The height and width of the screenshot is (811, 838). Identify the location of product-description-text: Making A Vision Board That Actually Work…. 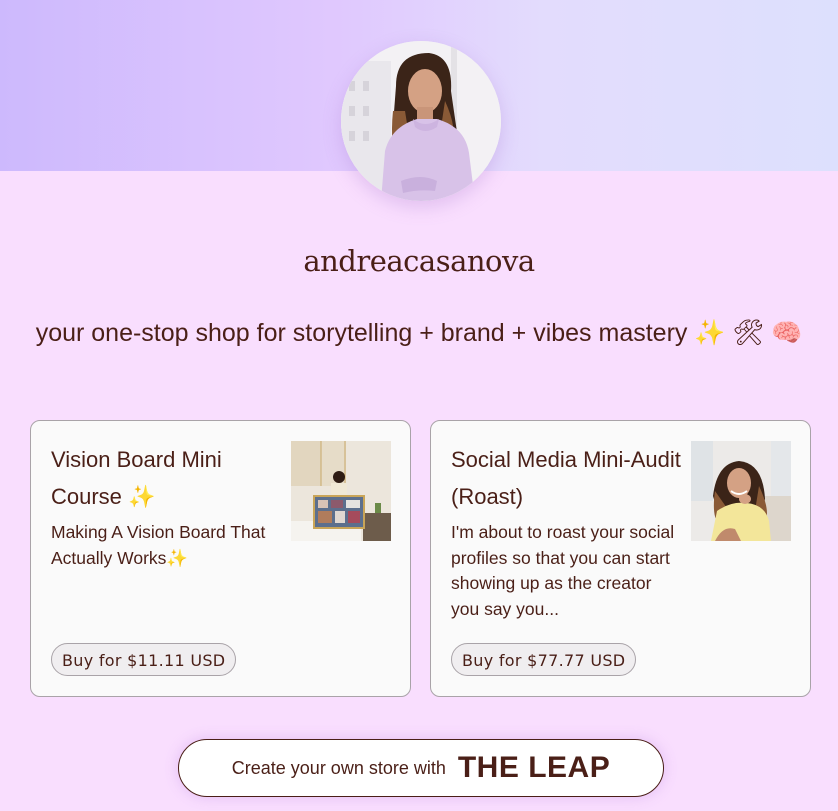
(158, 545).